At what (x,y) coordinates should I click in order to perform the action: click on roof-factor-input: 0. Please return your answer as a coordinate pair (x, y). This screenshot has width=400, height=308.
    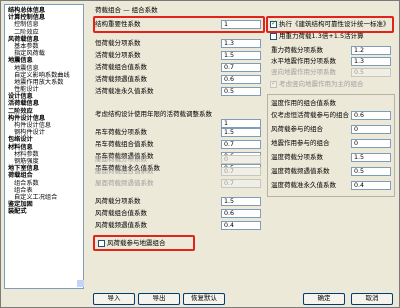
    Looking at the image, I should click on (241, 159).